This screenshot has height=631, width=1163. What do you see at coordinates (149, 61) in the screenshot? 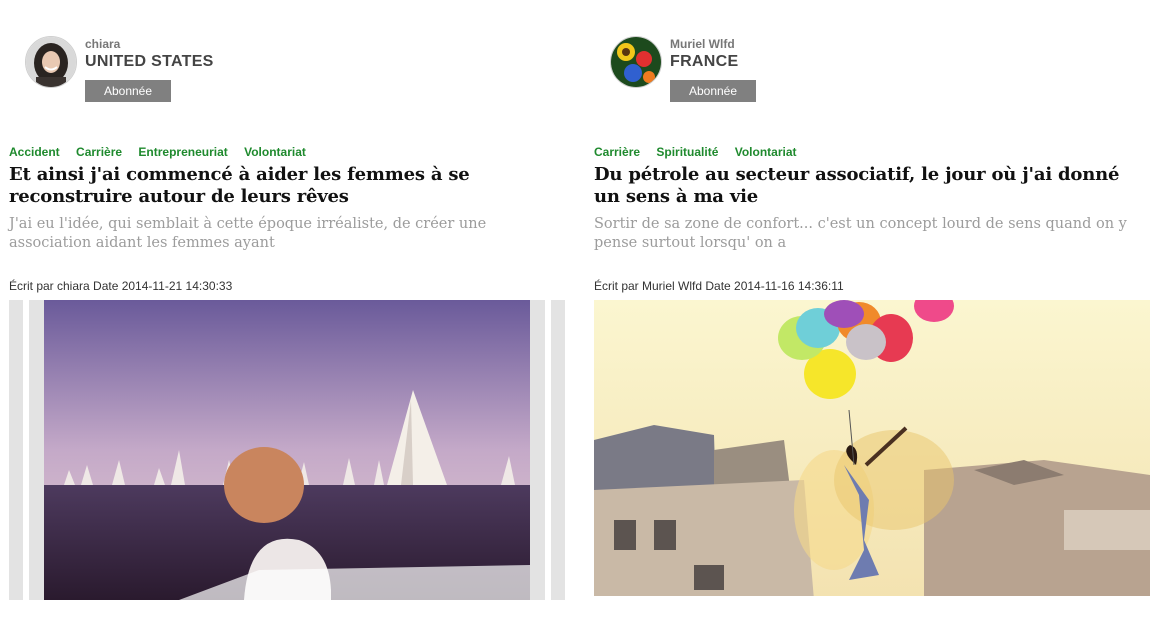
I see `author-country: UNITED STATES` at bounding box center [149, 61].